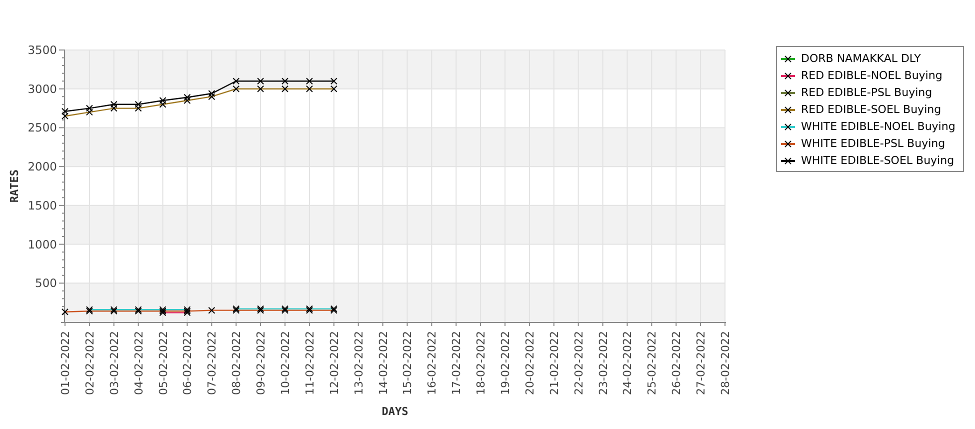 The image size is (975, 429). Describe the element at coordinates (529, 363) in the screenshot. I see `x-tick-label: 20-02-2022` at that location.